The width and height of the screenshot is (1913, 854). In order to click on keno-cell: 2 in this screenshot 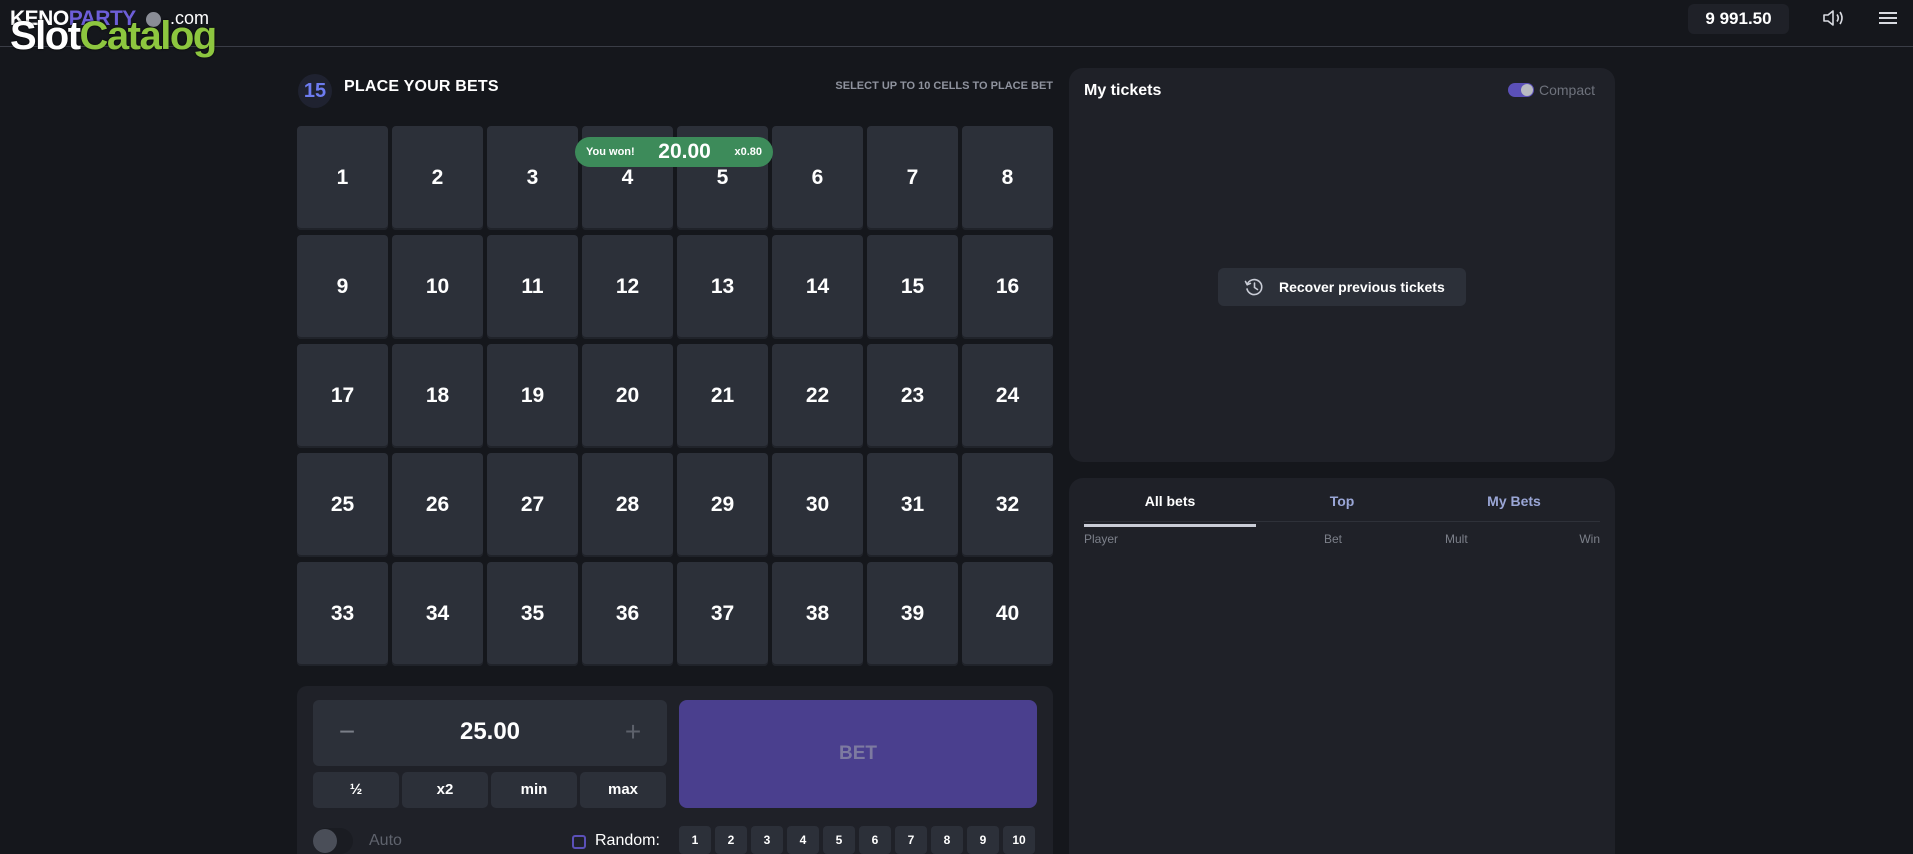, I will do `click(437, 178)`.